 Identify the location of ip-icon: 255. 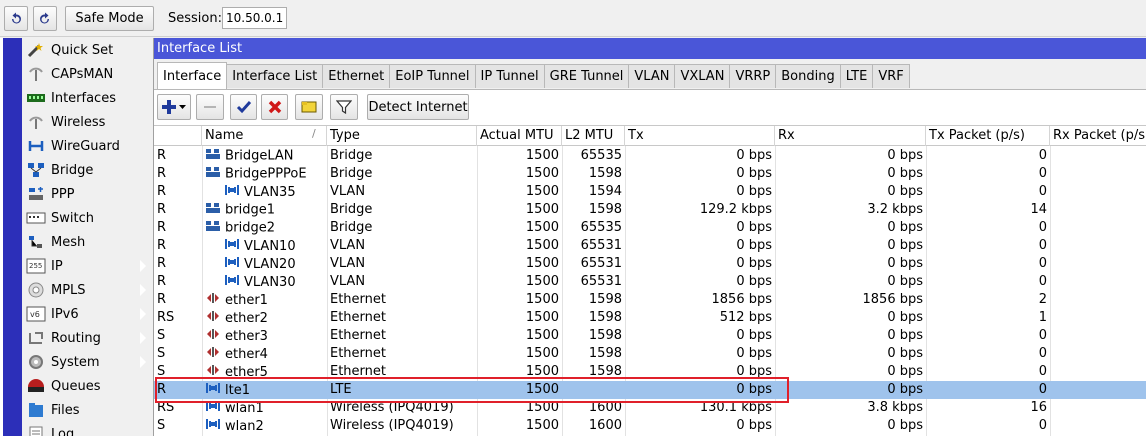
(36, 266).